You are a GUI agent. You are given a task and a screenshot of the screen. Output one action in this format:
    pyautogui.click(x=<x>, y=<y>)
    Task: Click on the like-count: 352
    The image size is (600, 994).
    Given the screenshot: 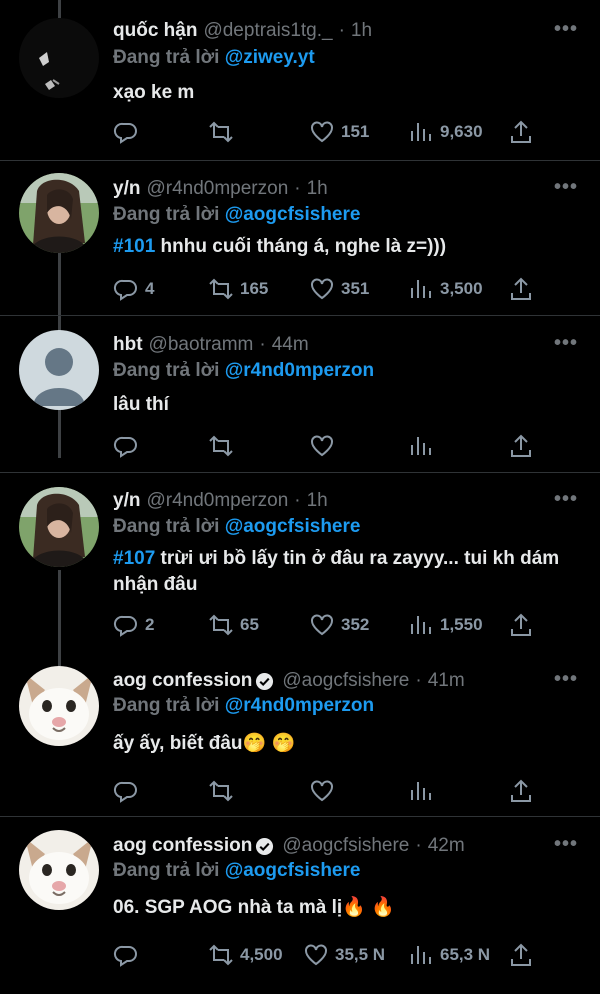 What is the action you would take?
    pyautogui.click(x=355, y=624)
    